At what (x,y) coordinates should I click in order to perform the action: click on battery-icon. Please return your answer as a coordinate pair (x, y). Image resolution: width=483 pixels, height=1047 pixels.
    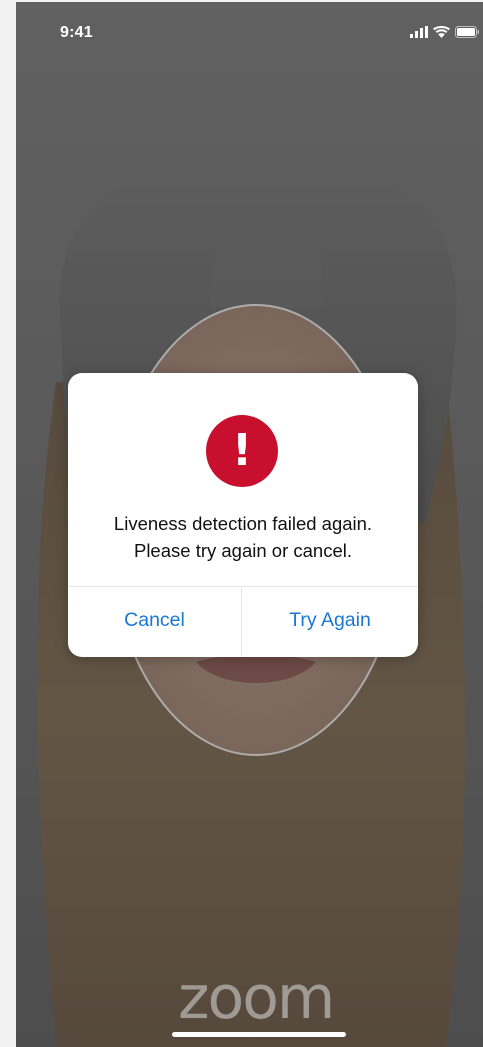
    Looking at the image, I should click on (467, 32).